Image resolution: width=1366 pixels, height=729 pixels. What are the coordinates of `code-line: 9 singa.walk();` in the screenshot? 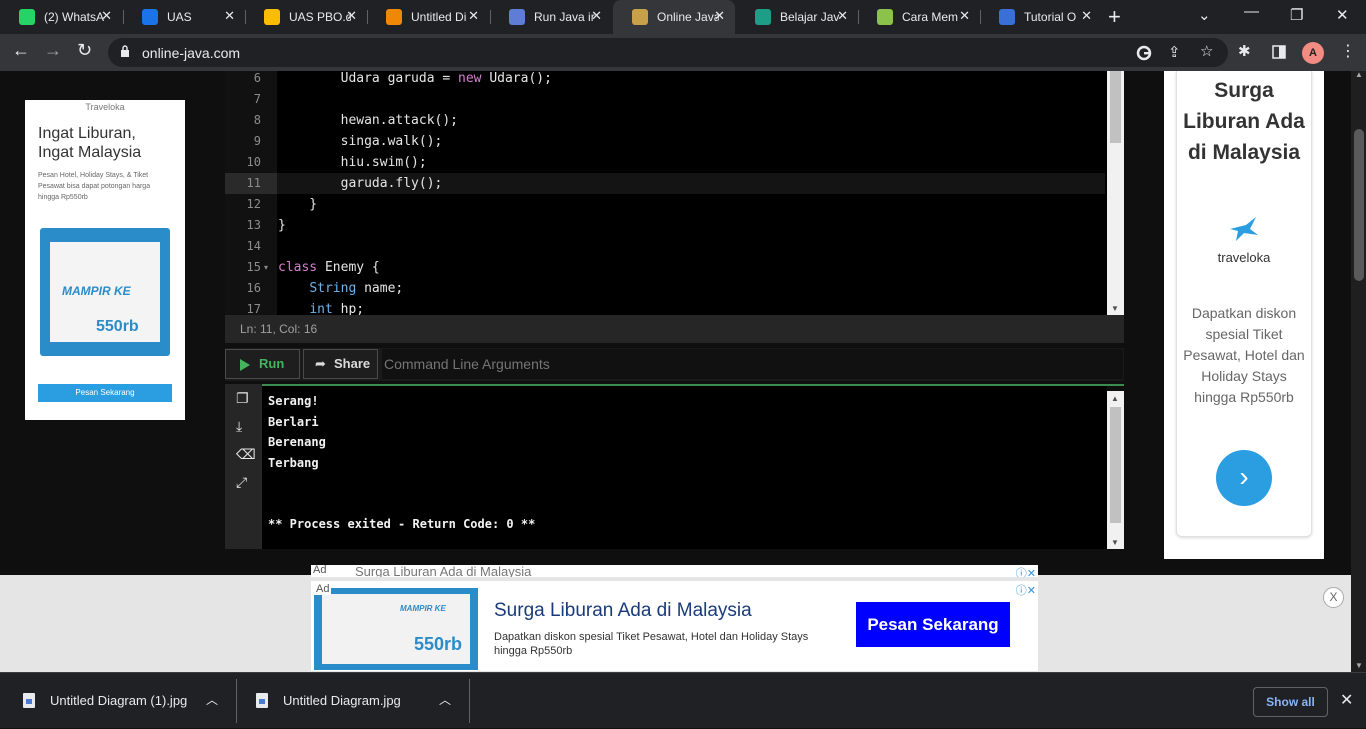 It's located at (665, 141).